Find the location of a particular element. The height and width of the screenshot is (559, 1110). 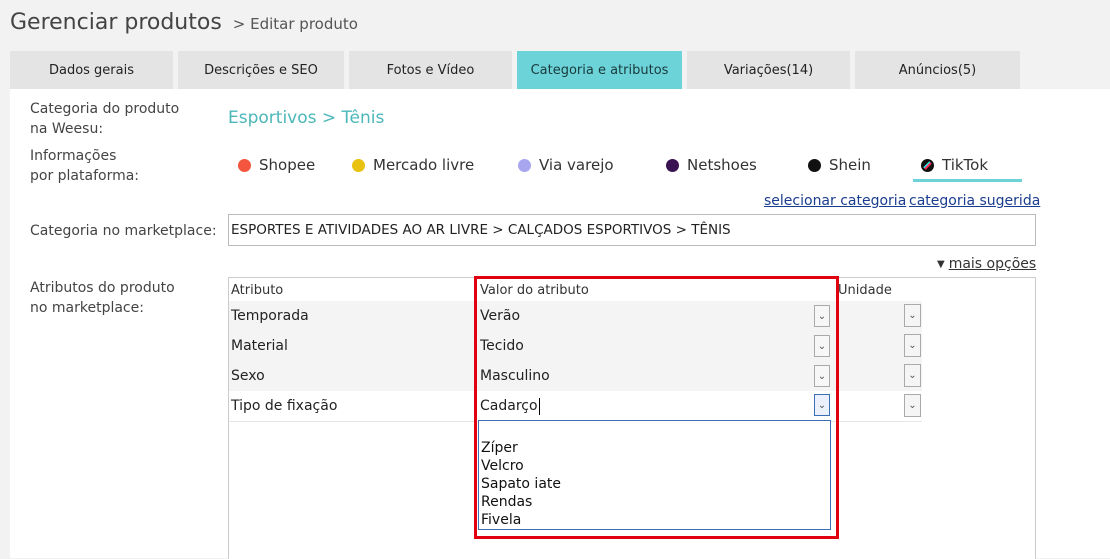

platform-name: Via varejo is located at coordinates (576, 165).